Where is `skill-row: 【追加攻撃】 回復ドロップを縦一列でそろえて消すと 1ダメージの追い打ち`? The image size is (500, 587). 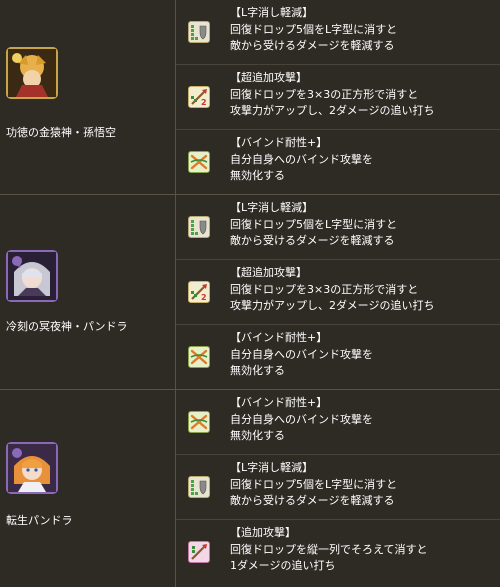
skill-row: 【追加攻撃】 回復ドロップを縦一列でそろえて消すと 1ダメージの追い打ち is located at coordinates (338, 553).